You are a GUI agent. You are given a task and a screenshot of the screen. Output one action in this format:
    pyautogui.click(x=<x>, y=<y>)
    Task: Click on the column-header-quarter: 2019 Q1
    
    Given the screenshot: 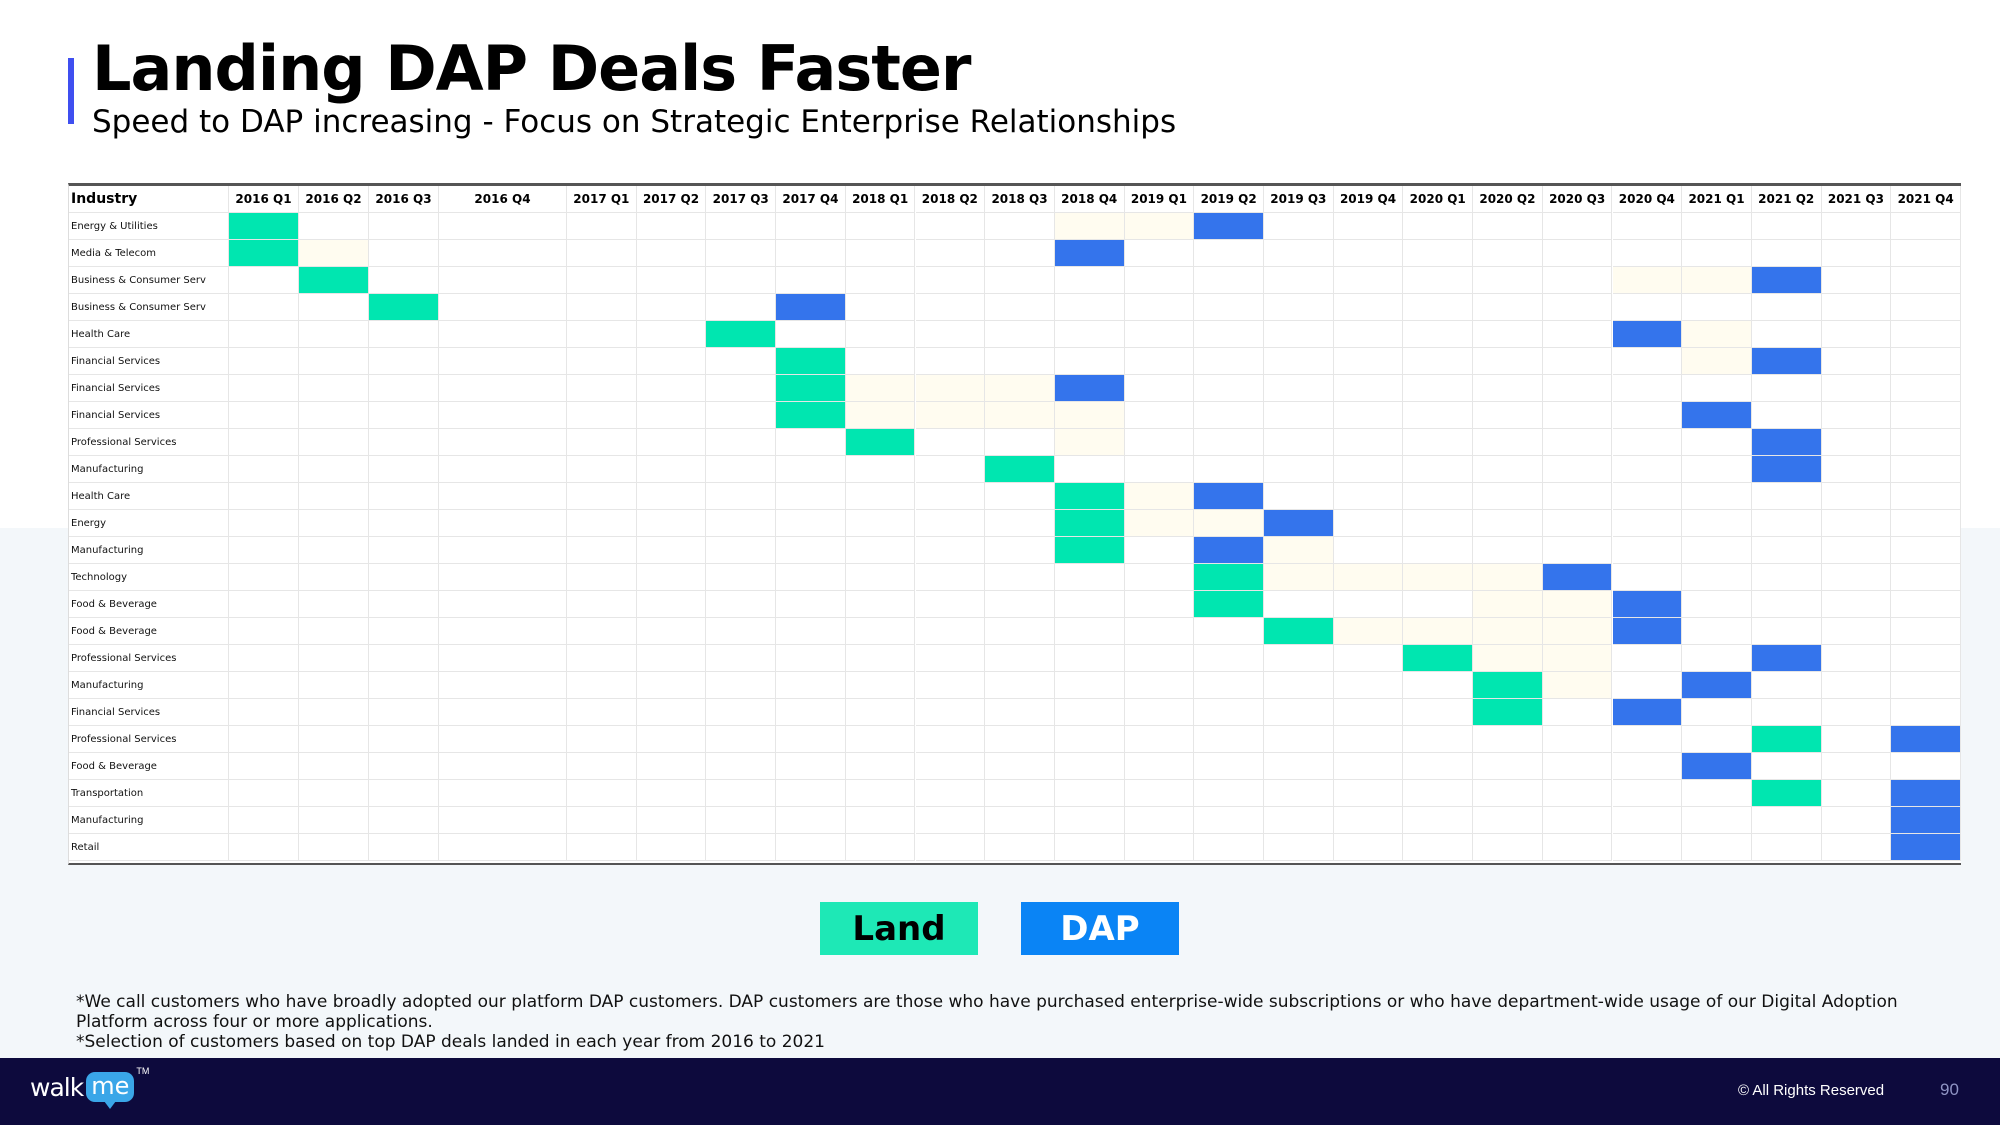 What is the action you would take?
    pyautogui.click(x=1159, y=199)
    